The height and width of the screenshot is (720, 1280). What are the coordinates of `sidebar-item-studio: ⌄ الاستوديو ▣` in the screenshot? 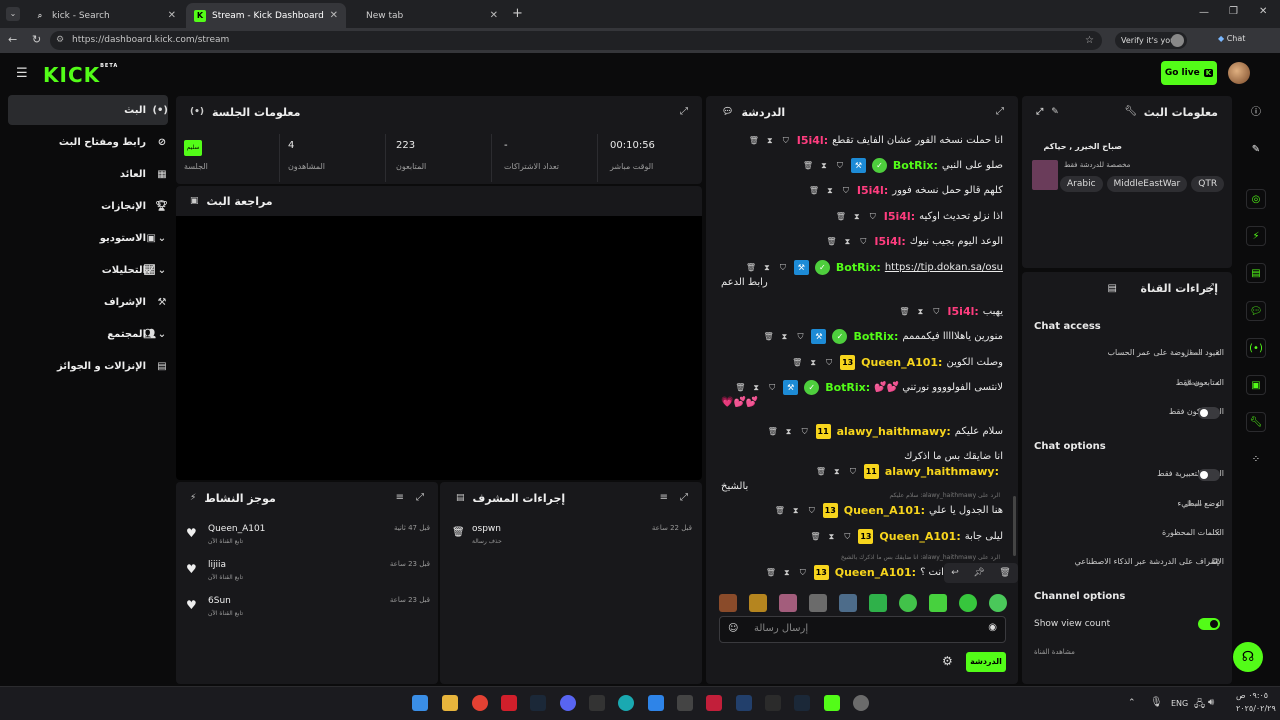 It's located at (88, 238).